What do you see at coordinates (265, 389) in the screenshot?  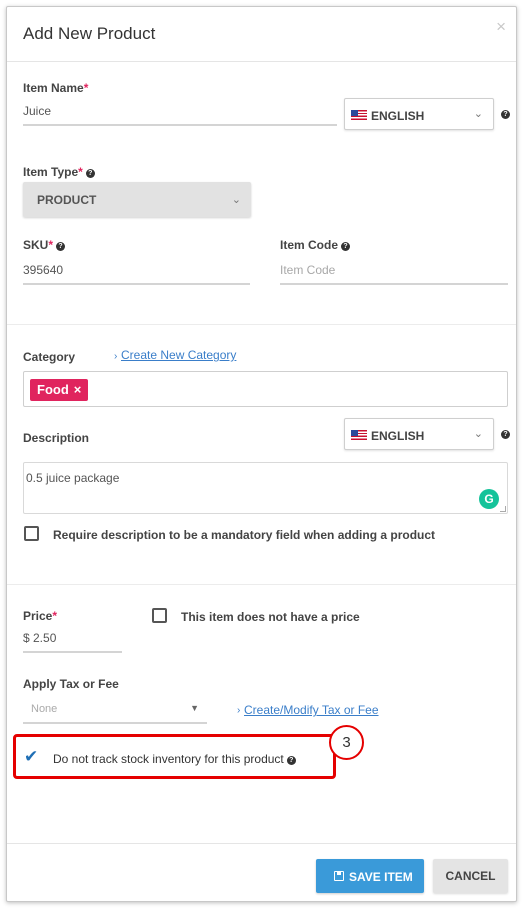 I see `category-input: Food ×` at bounding box center [265, 389].